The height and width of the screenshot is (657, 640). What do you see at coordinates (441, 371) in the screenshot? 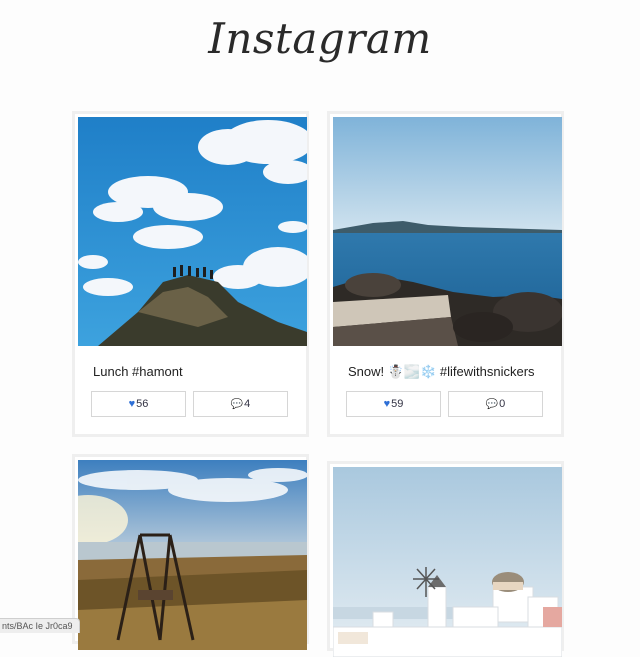
I see `post-caption: Snow! ☃️🌫️❄️ #lifewithsnickers` at bounding box center [441, 371].